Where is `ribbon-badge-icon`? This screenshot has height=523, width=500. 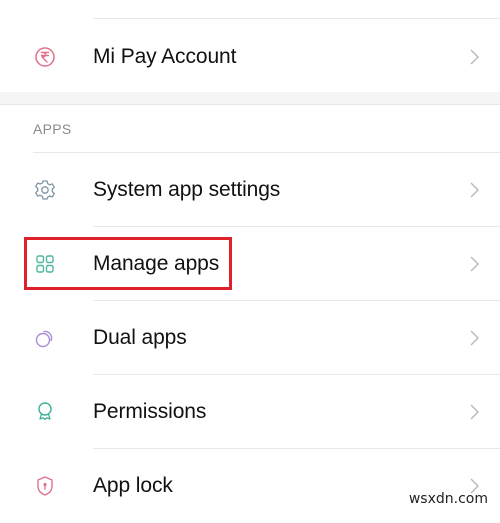 ribbon-badge-icon is located at coordinates (45, 412).